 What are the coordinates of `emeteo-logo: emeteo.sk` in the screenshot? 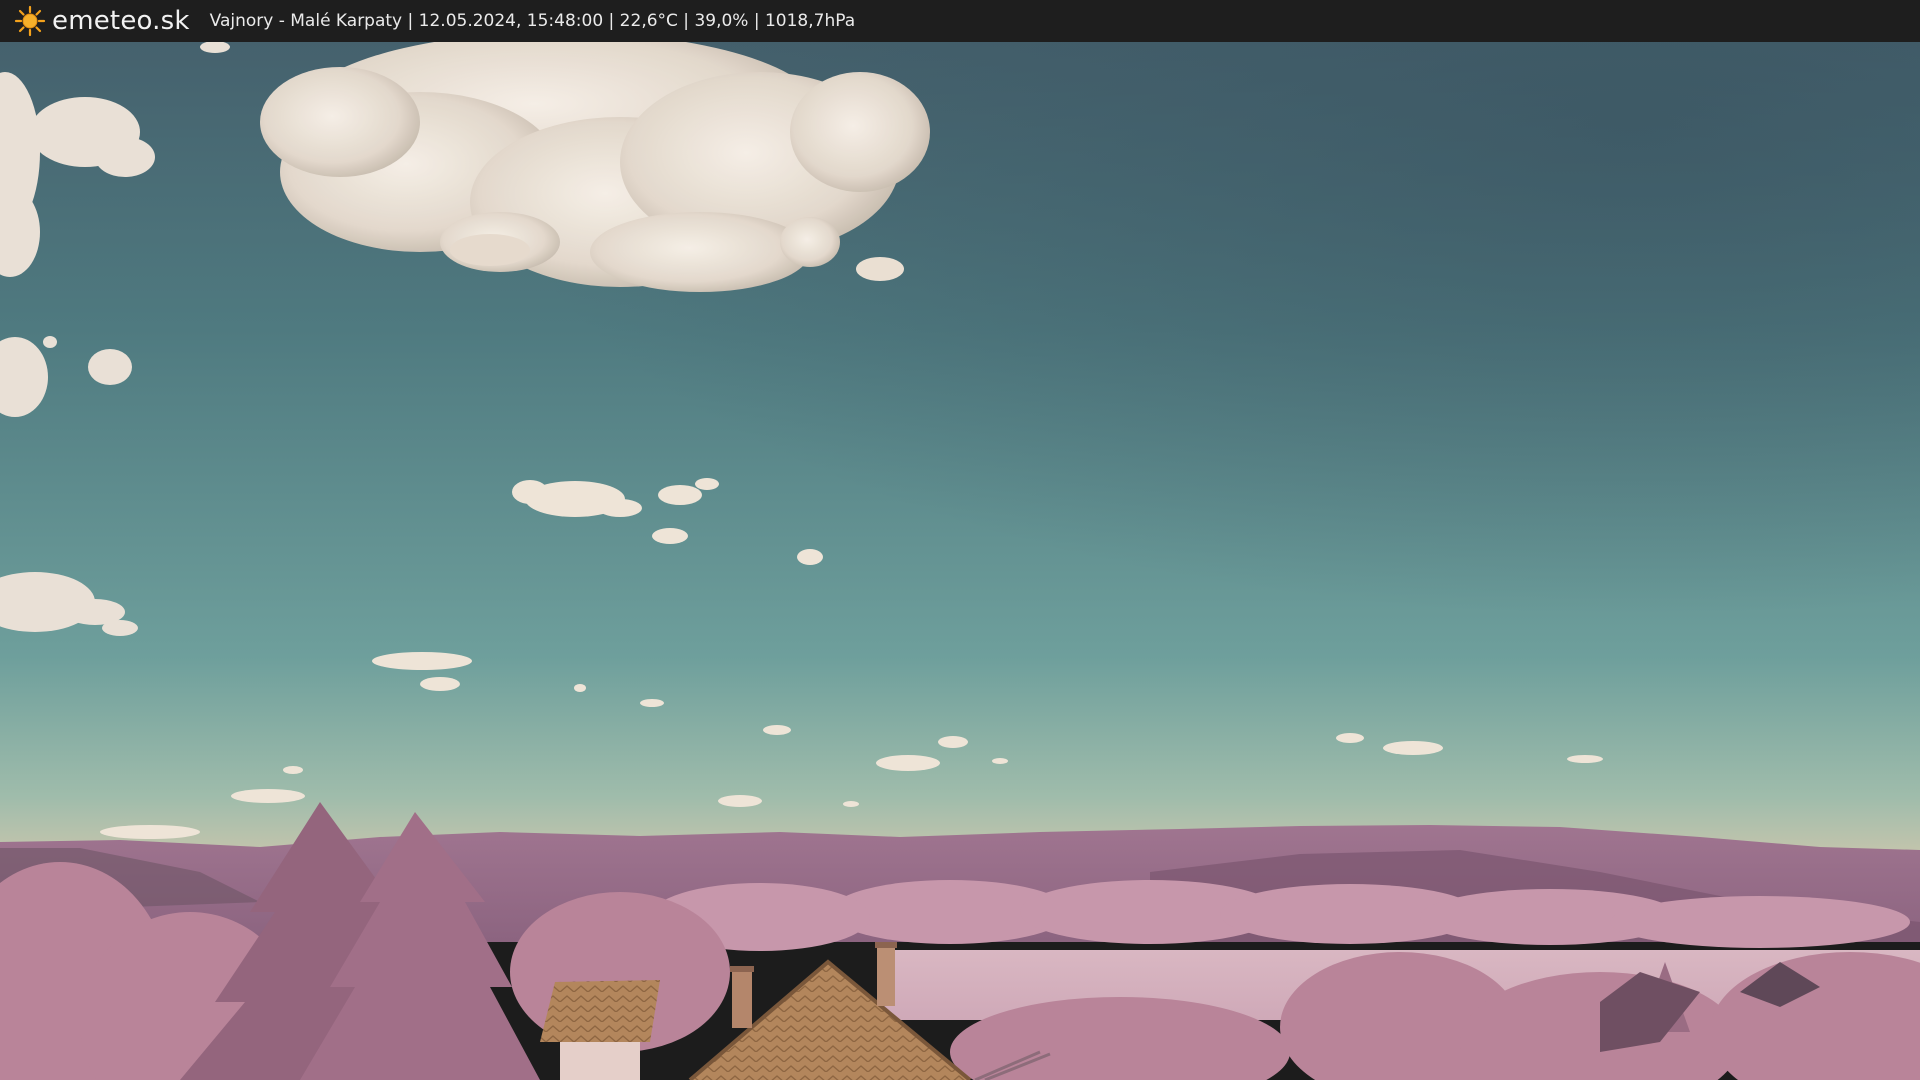 It's located at (102, 21).